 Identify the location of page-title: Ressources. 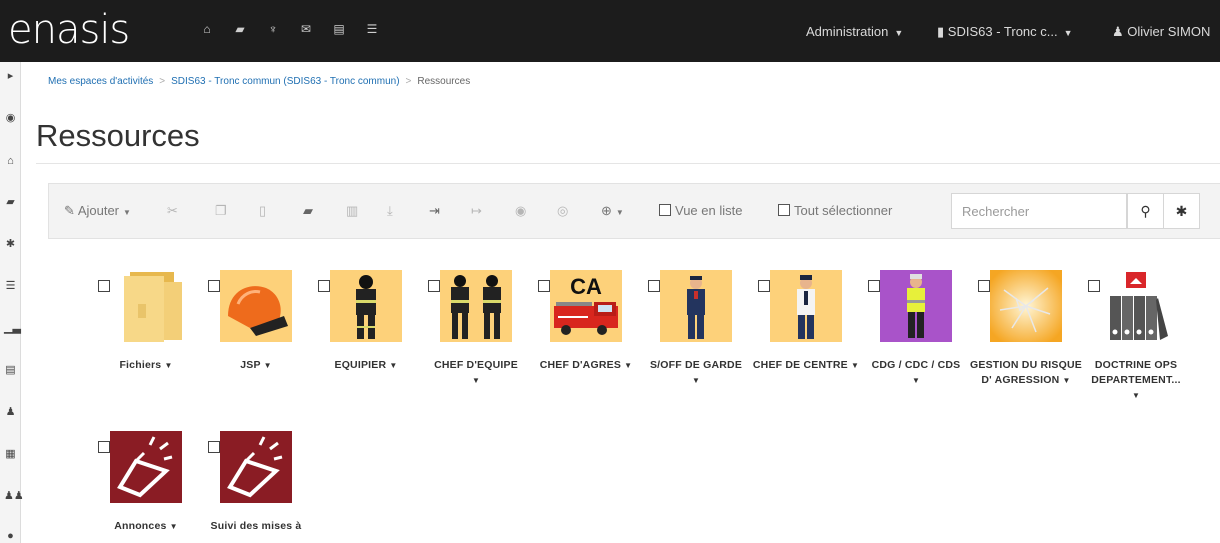
(118, 135).